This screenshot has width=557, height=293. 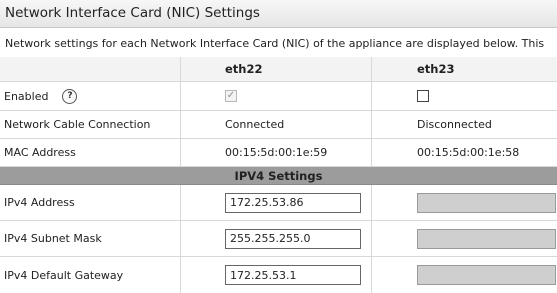 I want to click on ipv4-mask-row: IPv4 Subnet Mask 255.255.255.0, so click(x=278, y=239).